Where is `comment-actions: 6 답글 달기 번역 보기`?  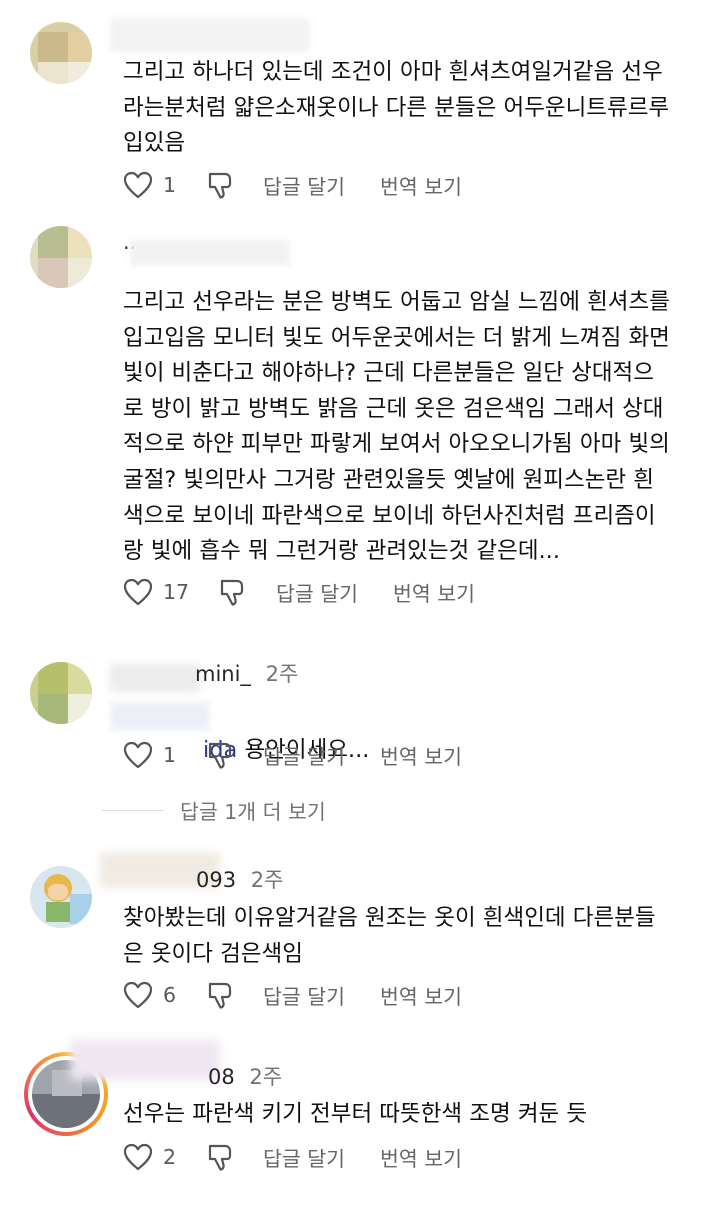
comment-actions: 6 답글 달기 번역 보기 is located at coordinates (403, 995).